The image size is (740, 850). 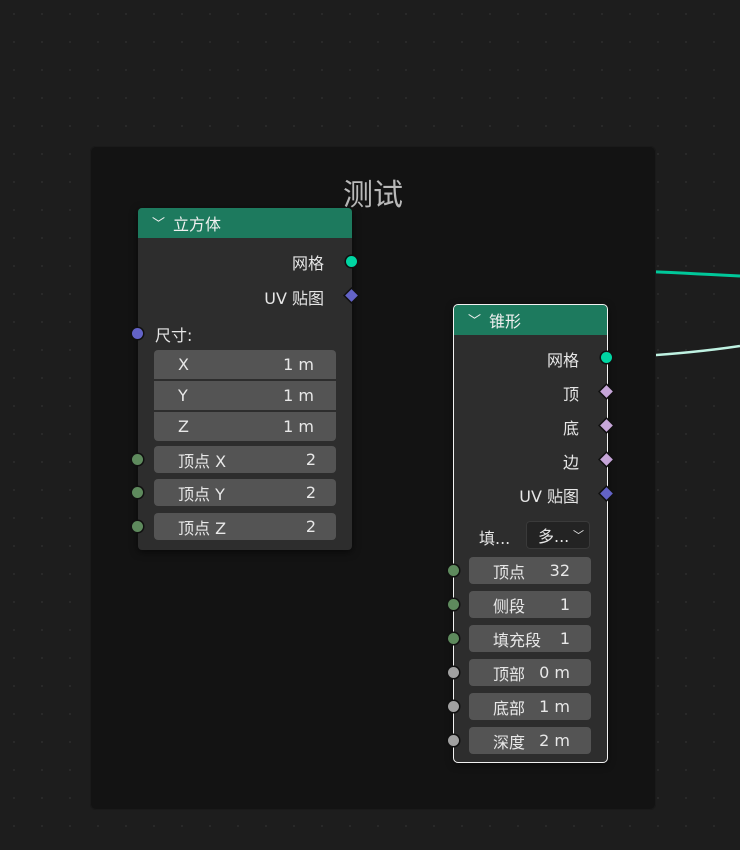 I want to click on depth-label: 深度, so click(x=509, y=742).